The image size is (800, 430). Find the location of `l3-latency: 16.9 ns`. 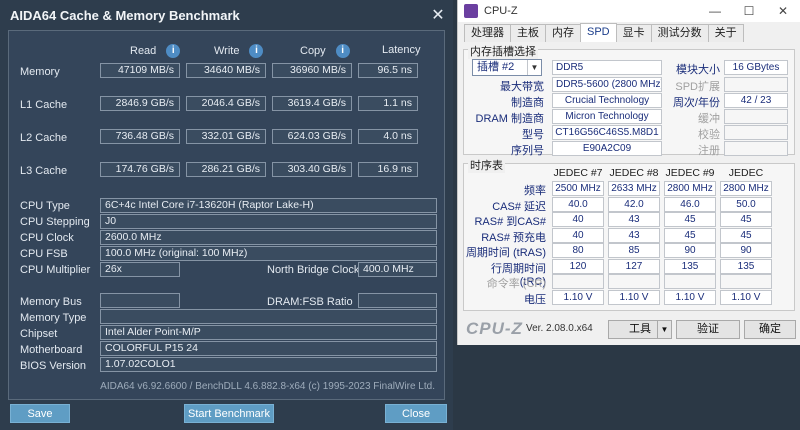

l3-latency: 16.9 ns is located at coordinates (388, 169).